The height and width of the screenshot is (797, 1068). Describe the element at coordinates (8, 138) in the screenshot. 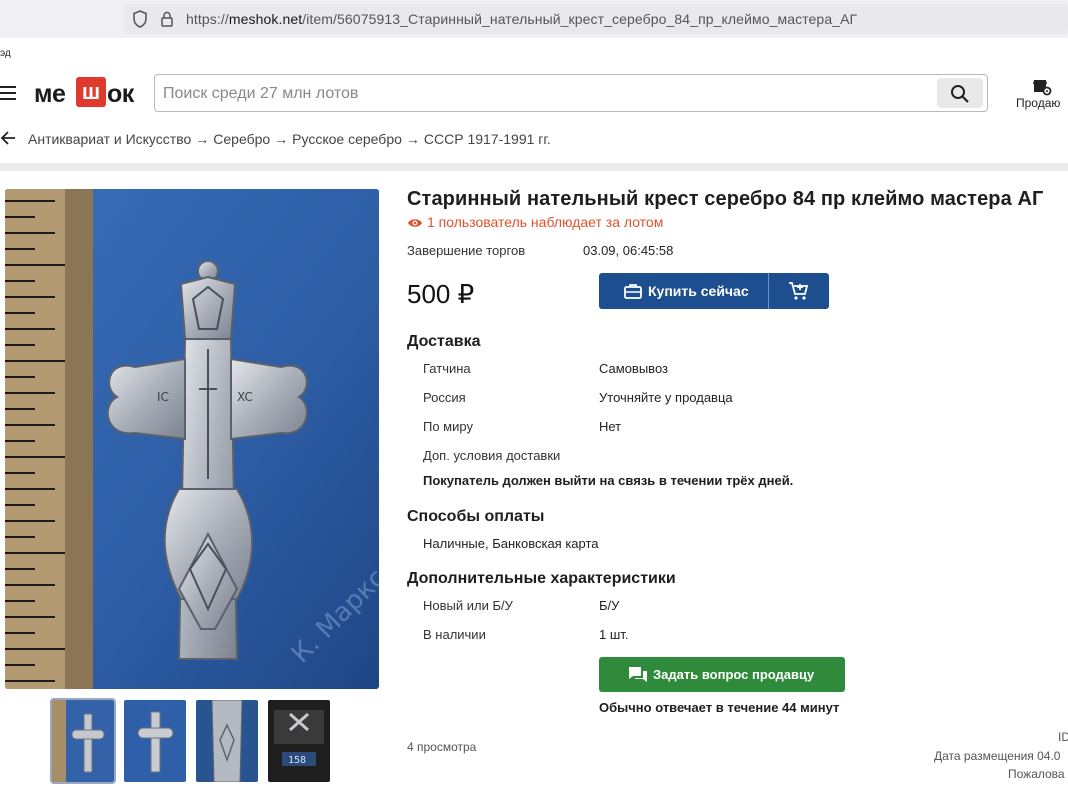

I see `back-arrow-icon` at that location.